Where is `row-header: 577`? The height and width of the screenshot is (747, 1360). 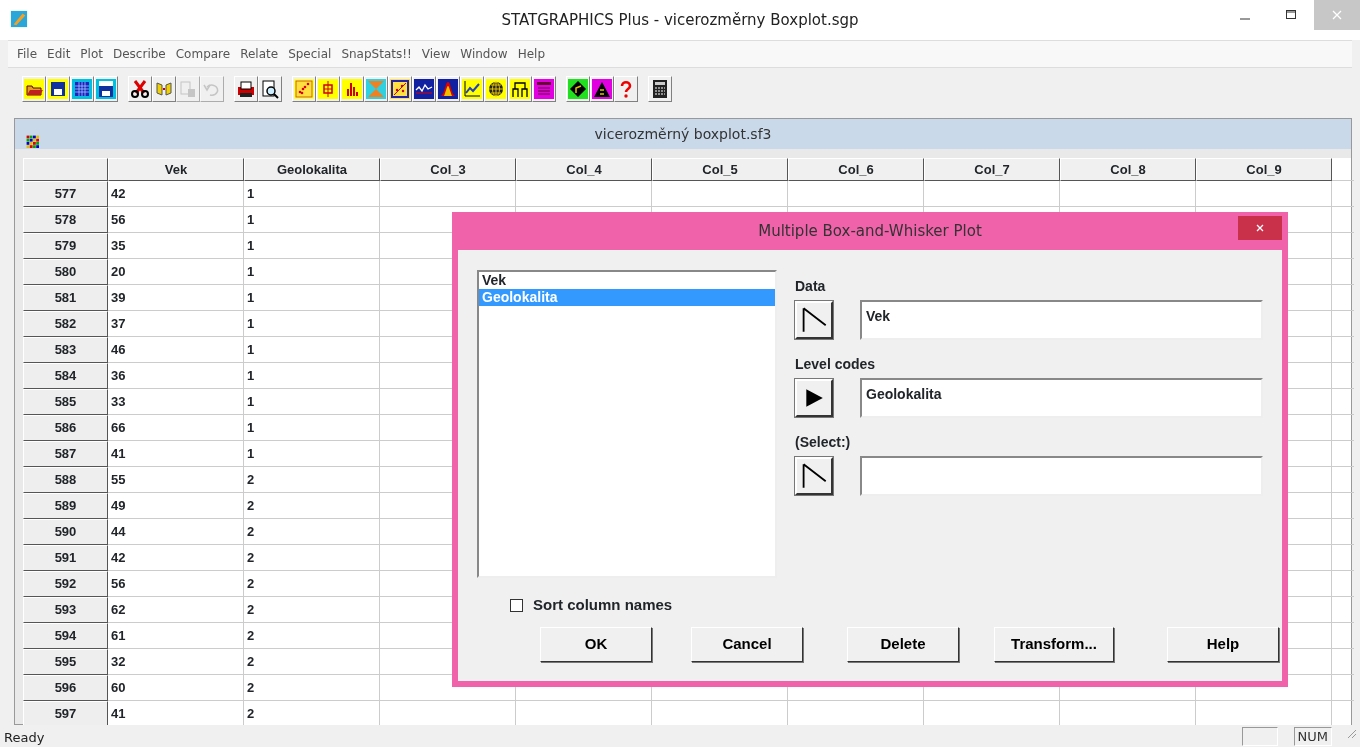
row-header: 577 is located at coordinates (65, 194).